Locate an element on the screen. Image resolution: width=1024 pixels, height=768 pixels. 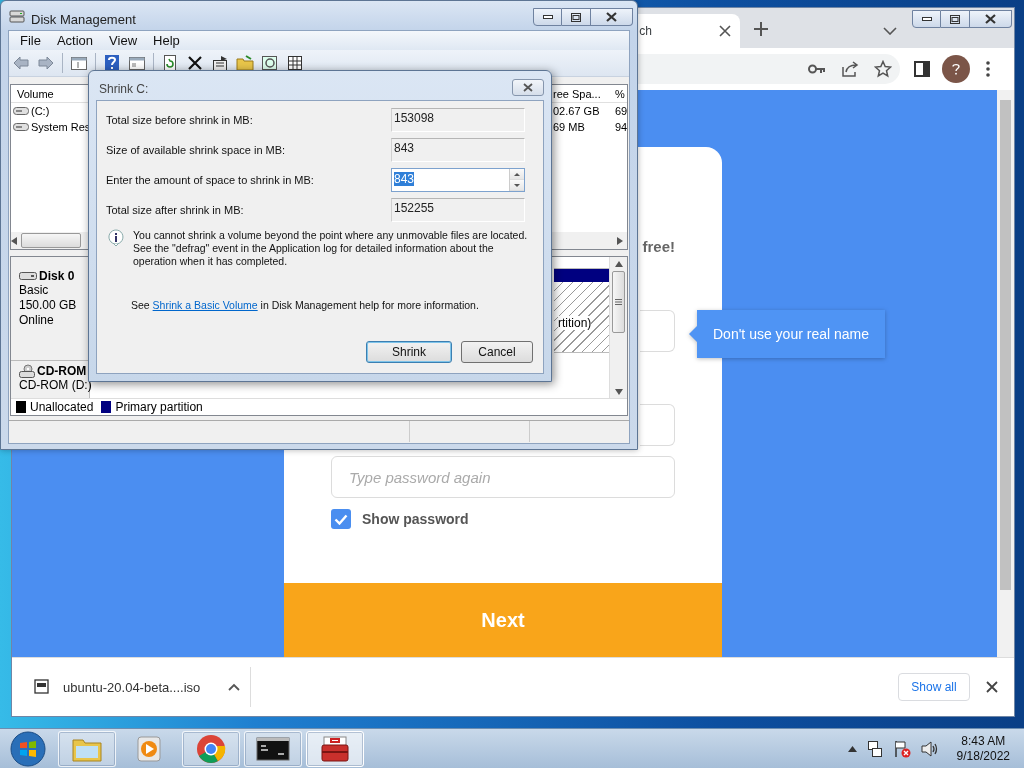
clock: 8:43 AM 9/18/2022 is located at coordinates (983, 748).